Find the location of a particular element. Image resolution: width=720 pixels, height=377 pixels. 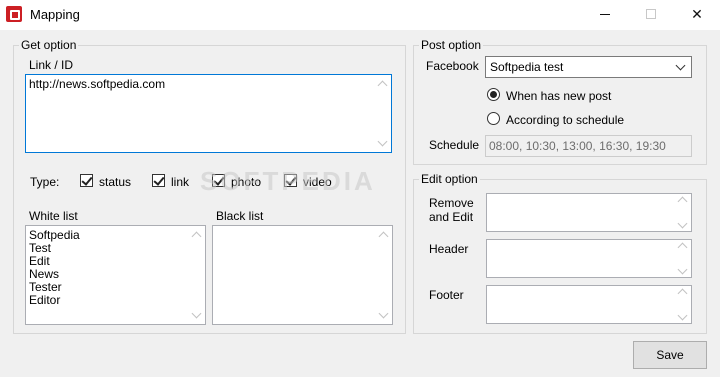

when-new-post-radio is located at coordinates (493, 94).